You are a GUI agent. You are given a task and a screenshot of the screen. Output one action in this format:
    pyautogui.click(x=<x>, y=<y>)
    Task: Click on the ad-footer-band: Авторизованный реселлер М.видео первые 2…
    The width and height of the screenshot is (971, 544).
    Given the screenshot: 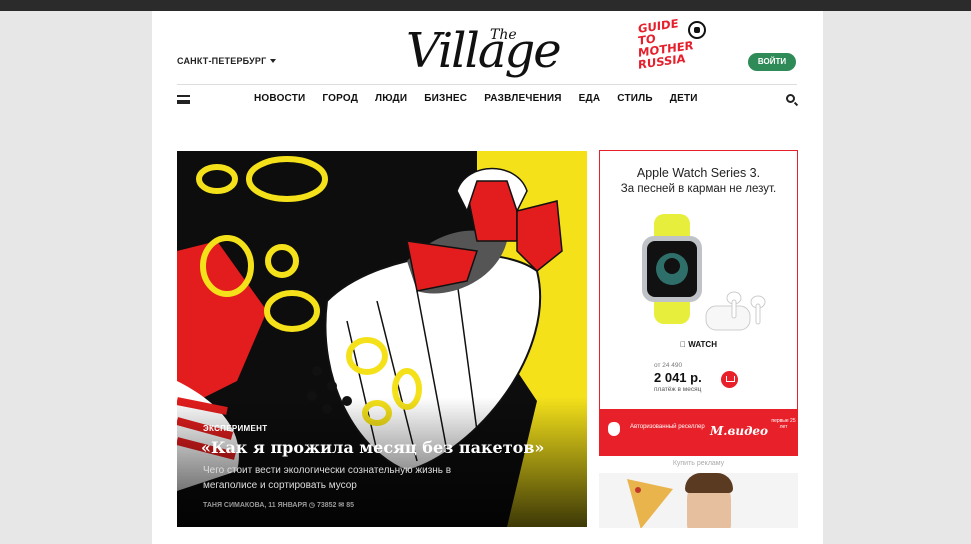 What is the action you would take?
    pyautogui.click(x=698, y=432)
    